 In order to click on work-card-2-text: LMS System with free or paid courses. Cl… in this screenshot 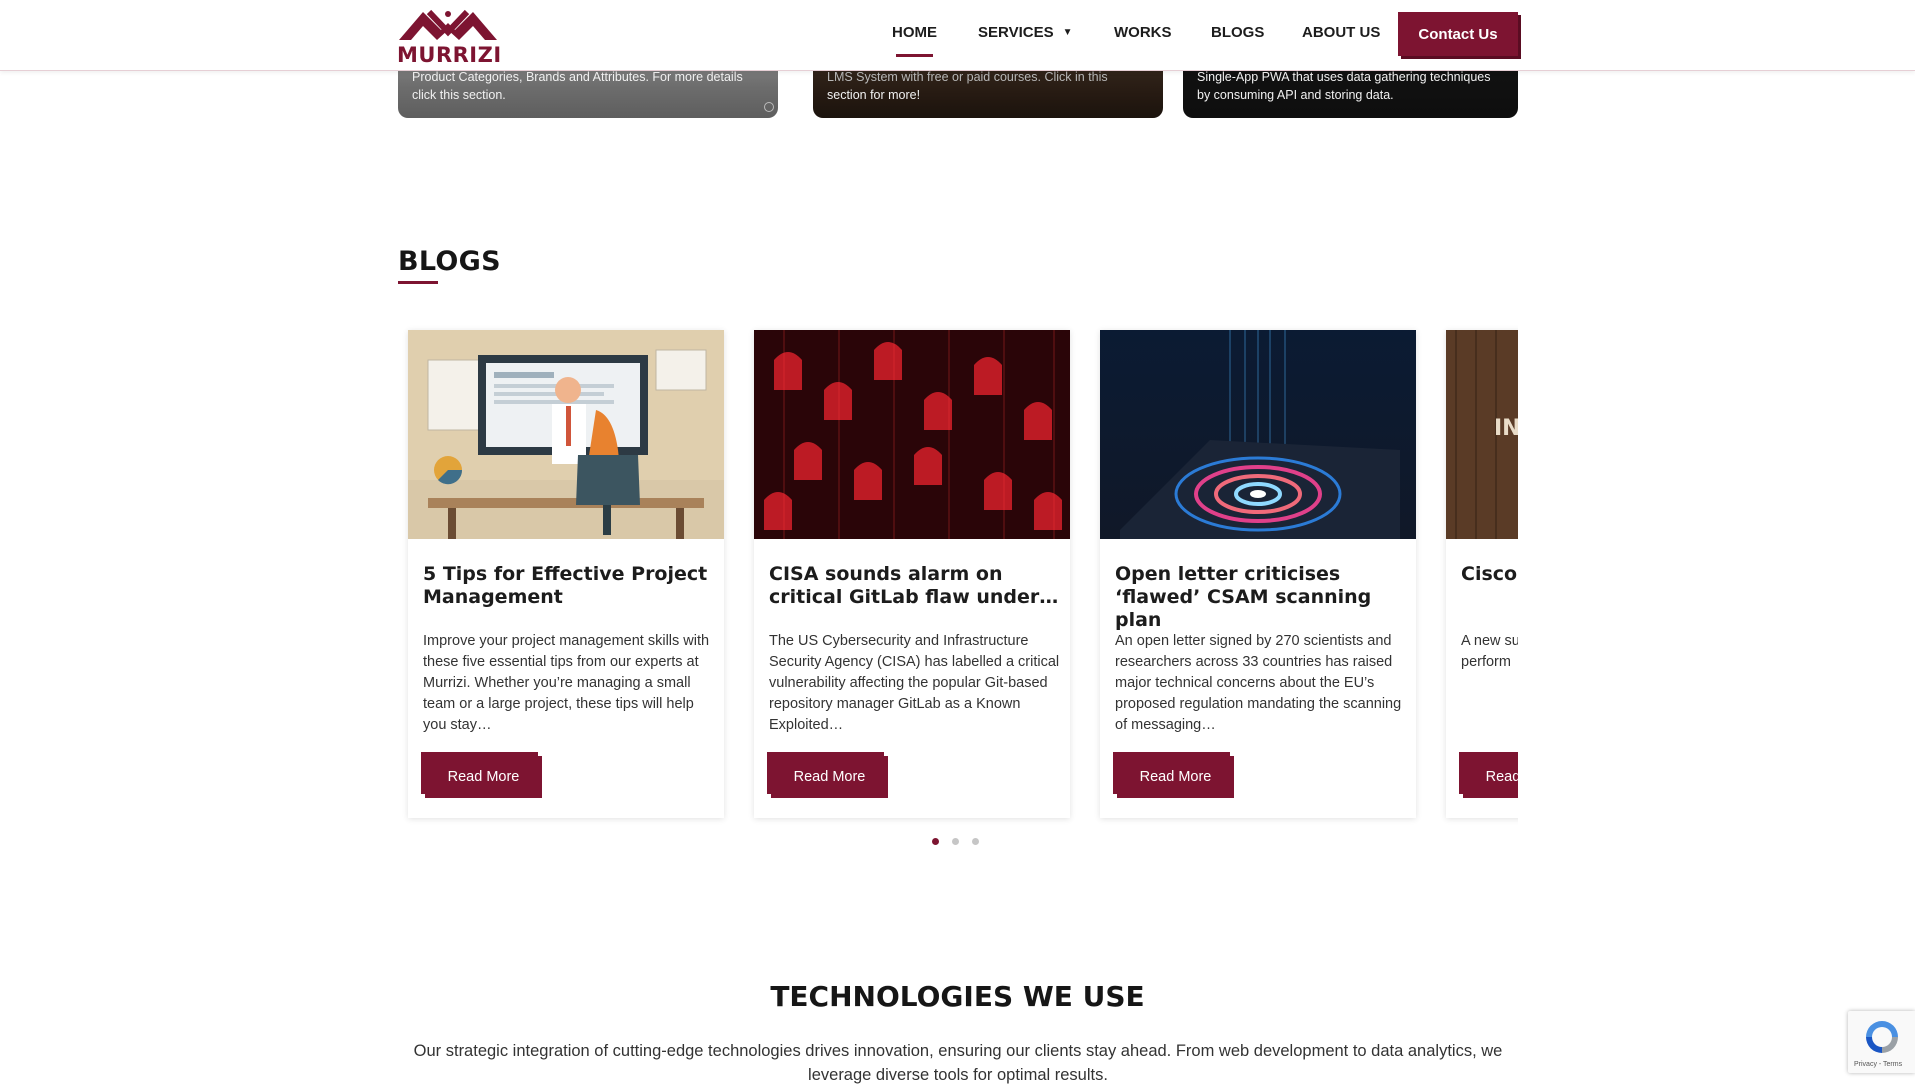, I will do `click(988, 86)`.